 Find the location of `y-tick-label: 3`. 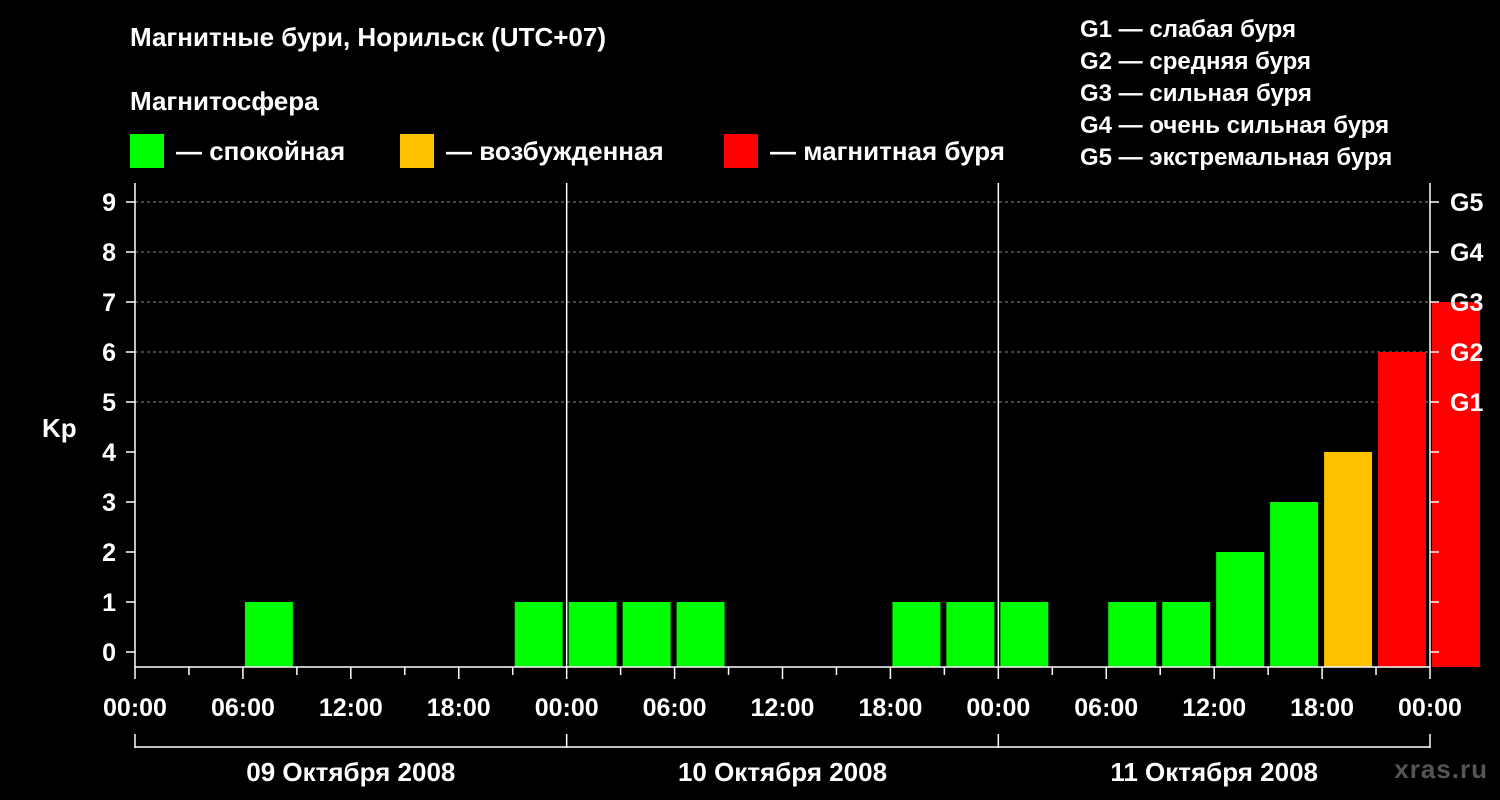

y-tick-label: 3 is located at coordinates (109, 503).